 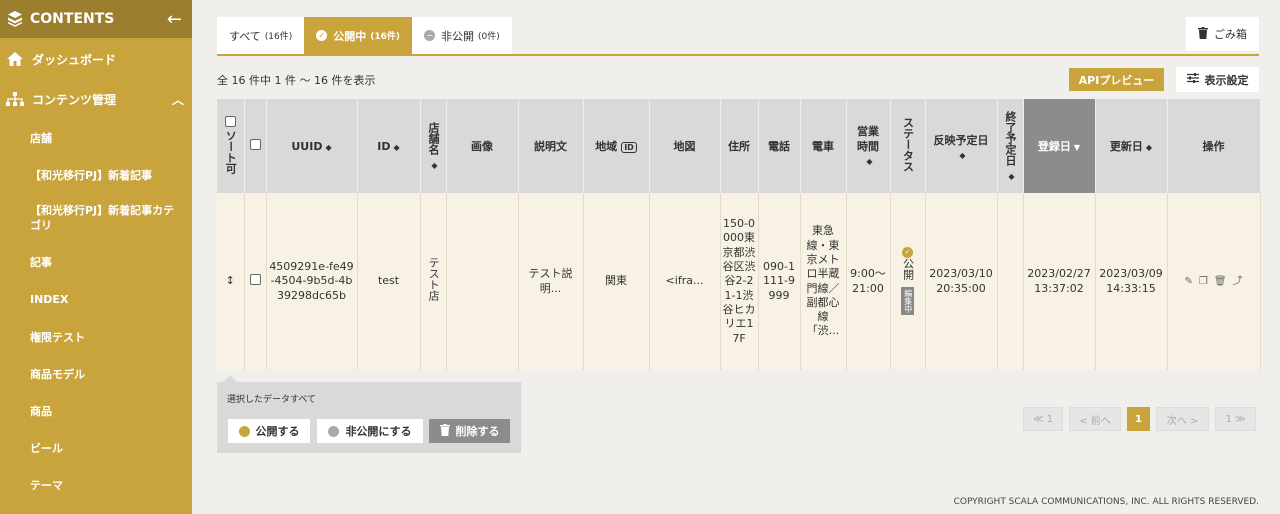 I want to click on col-updated: 更新日 ◆, so click(x=1131, y=146).